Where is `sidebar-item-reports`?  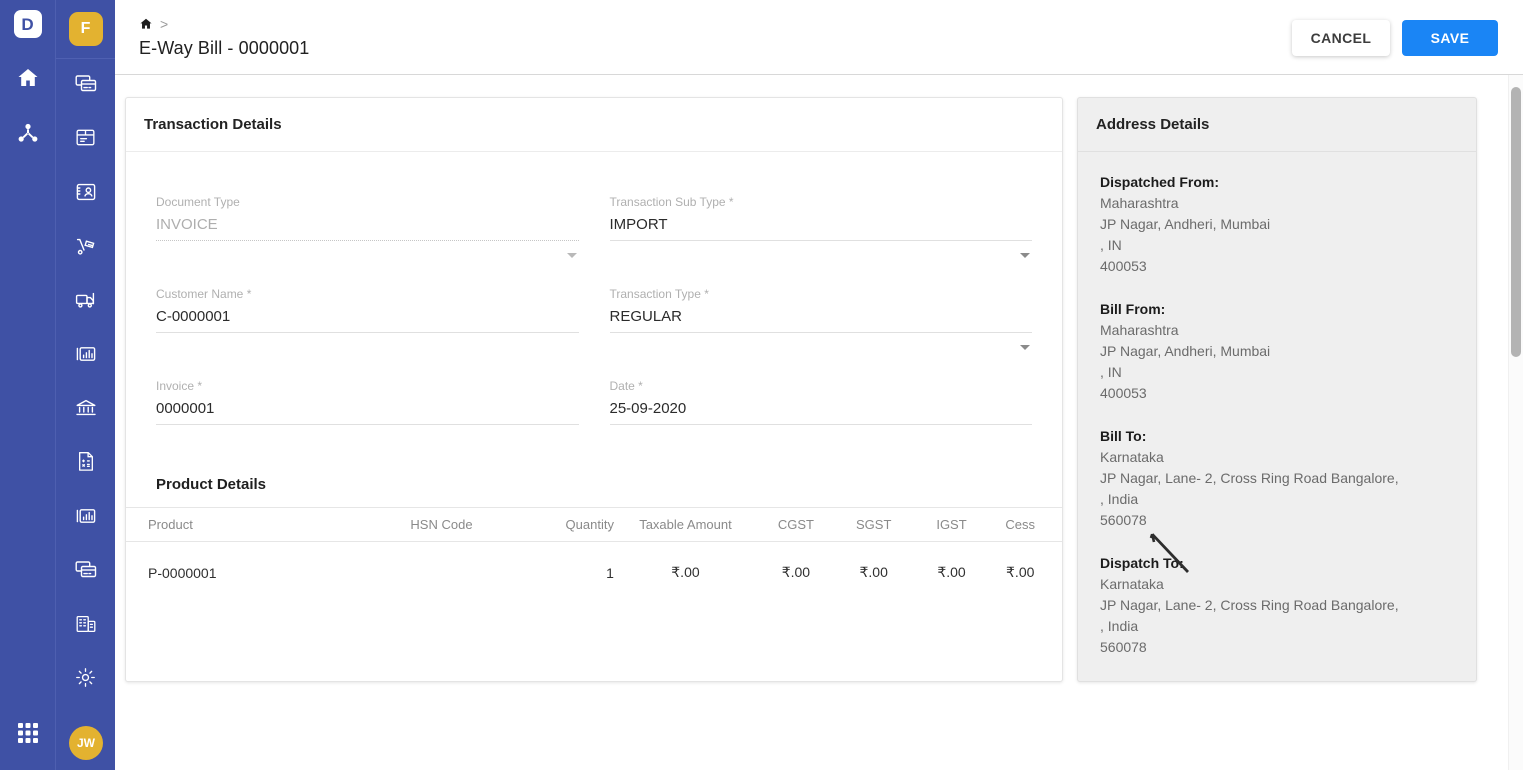 sidebar-item-reports is located at coordinates (86, 356).